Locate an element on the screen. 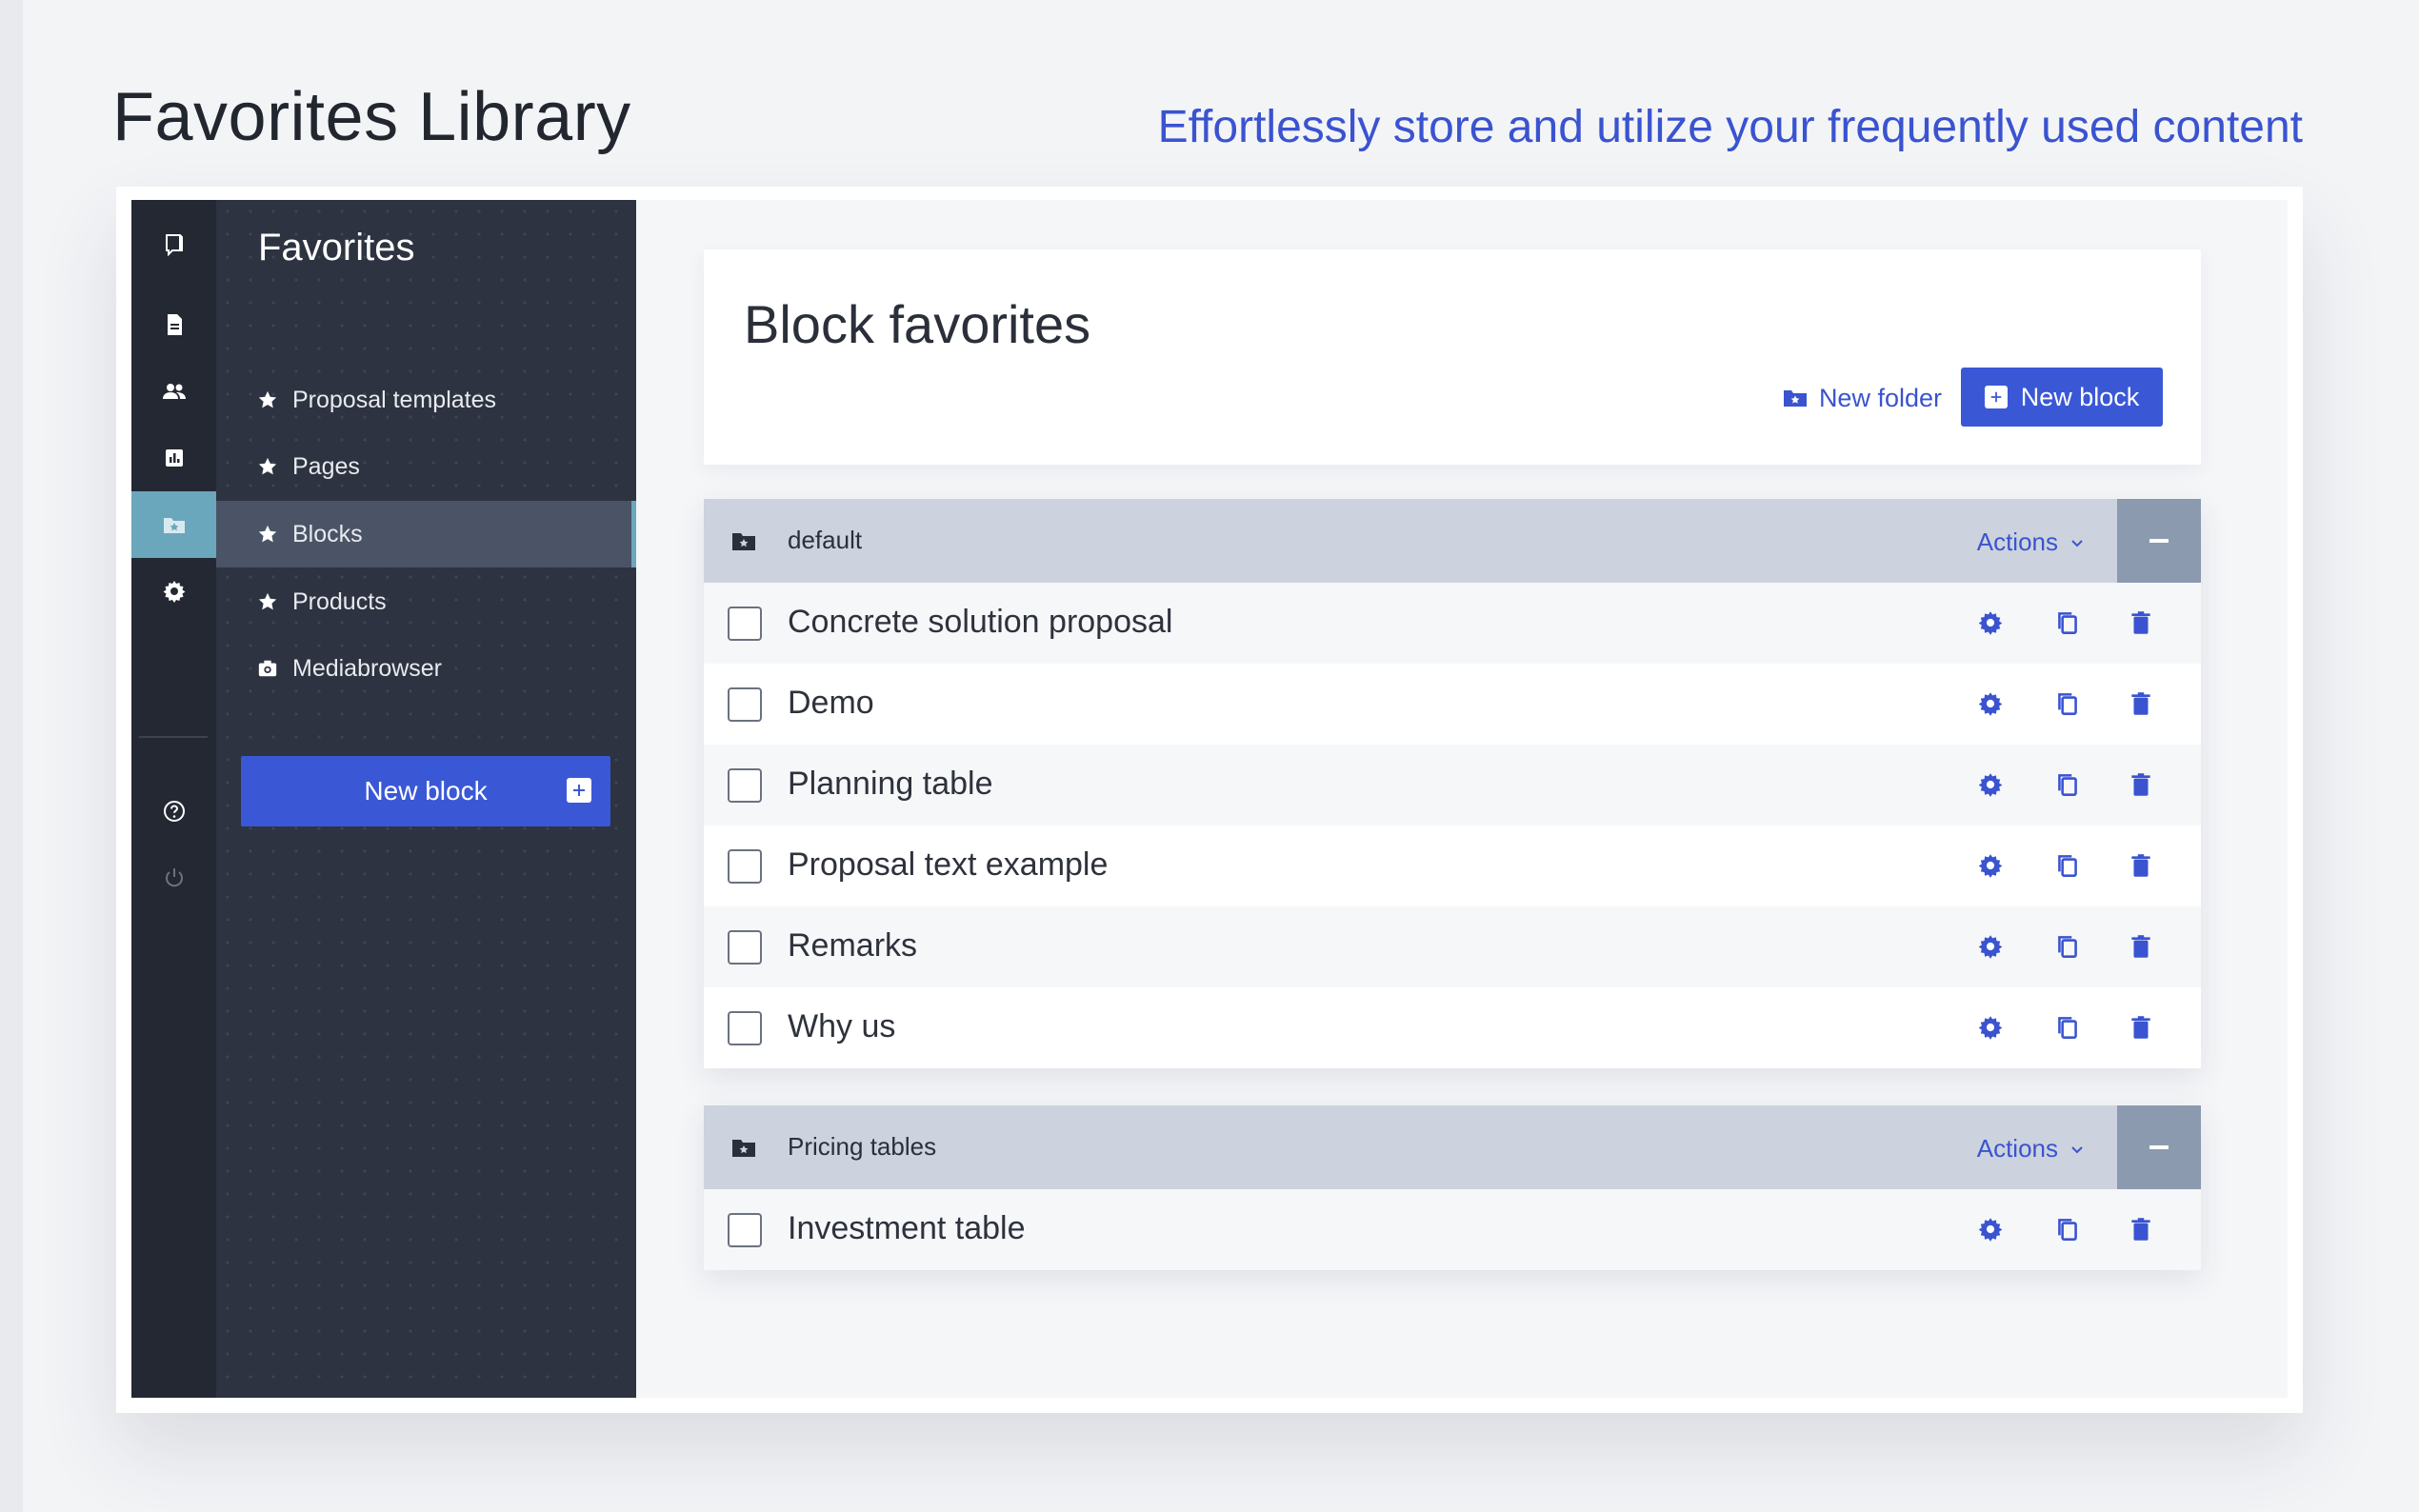 This screenshot has width=2419, height=1512. table-row: Planning table is located at coordinates (1452, 785).